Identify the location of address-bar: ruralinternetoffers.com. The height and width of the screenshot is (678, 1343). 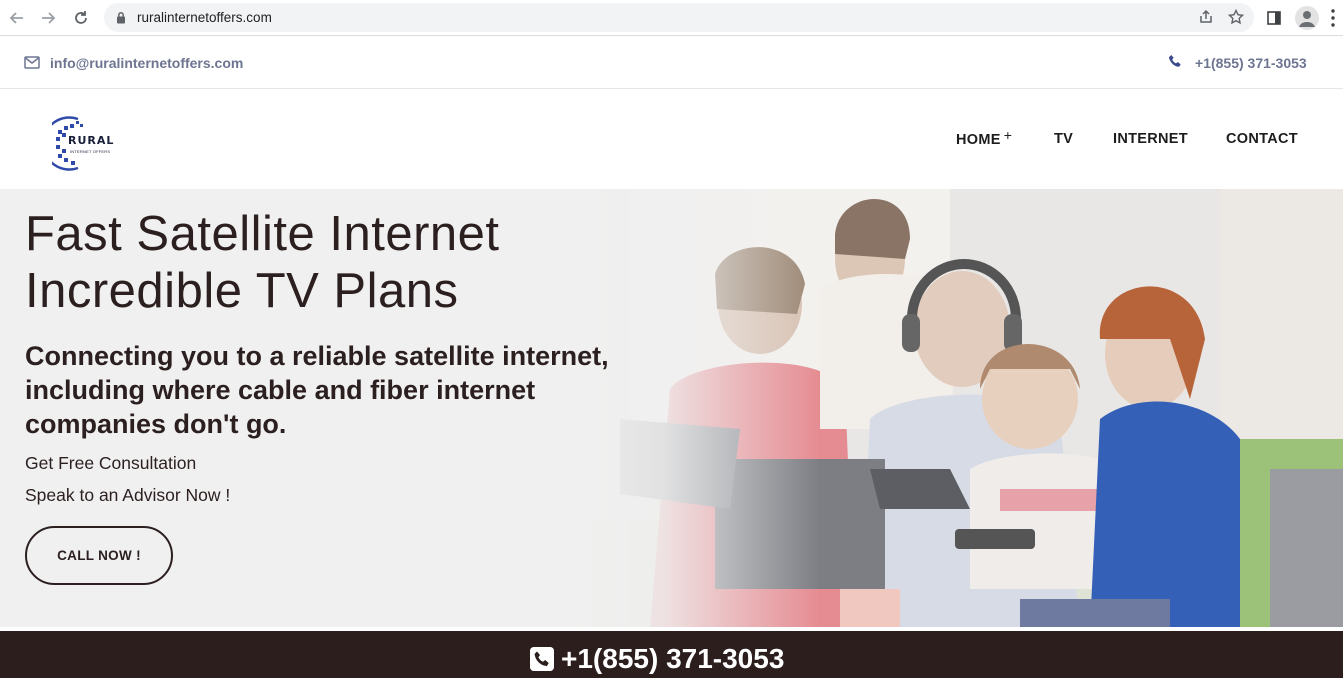
(679, 17).